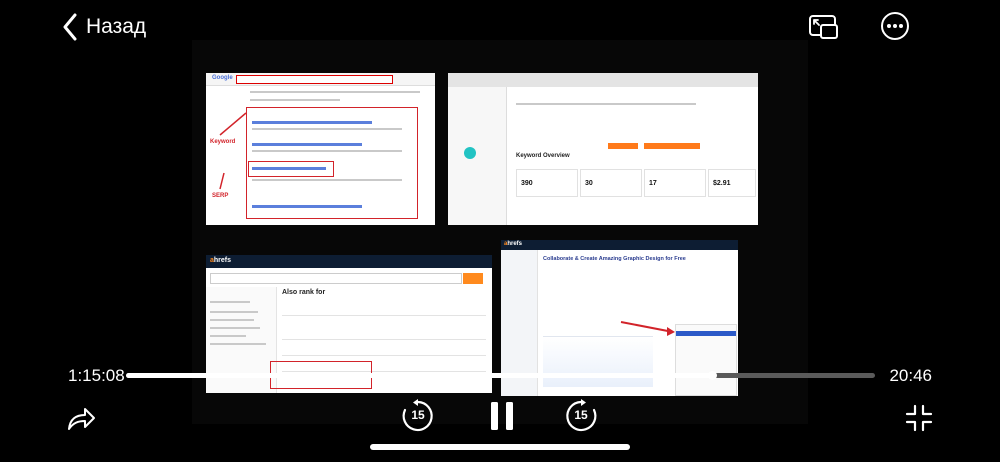  What do you see at coordinates (603, 149) in the screenshot?
I see `semrush-screenshot: Keyword Overview 390 30 17 $2.91` at bounding box center [603, 149].